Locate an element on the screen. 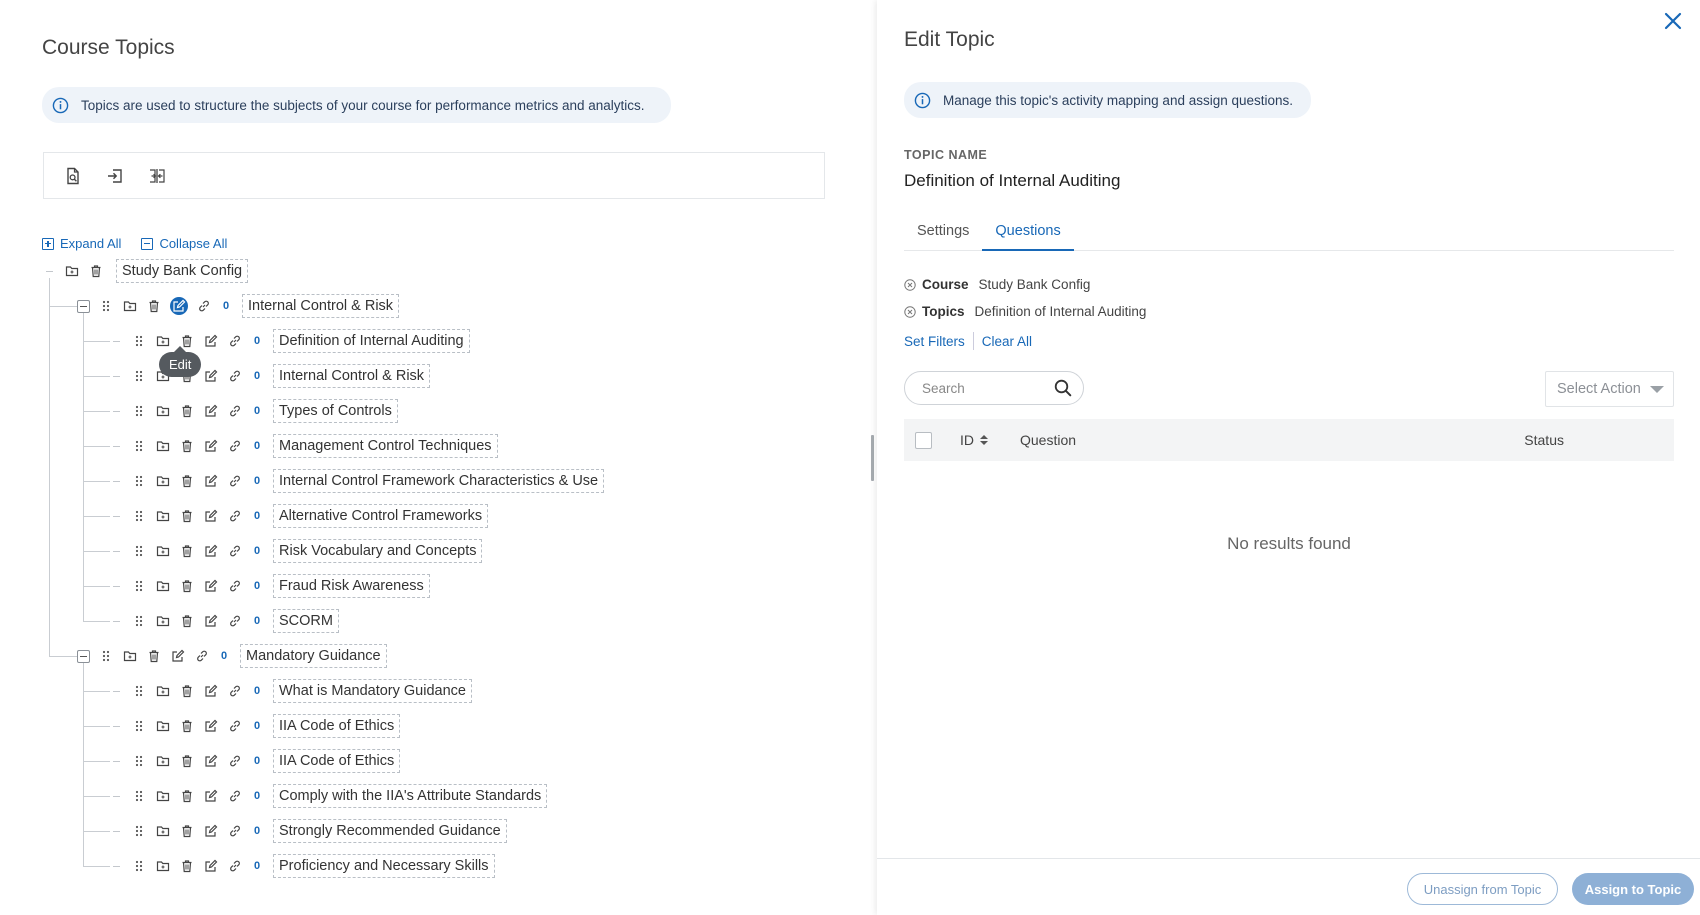 The image size is (1700, 915). set-filters-link: Set Filters is located at coordinates (934, 341).